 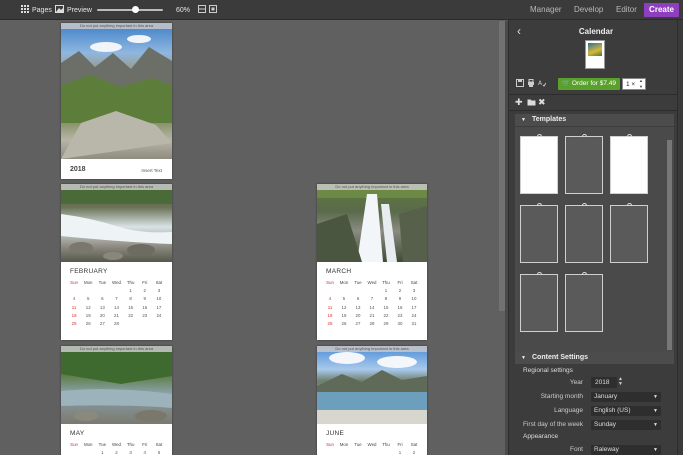 What do you see at coordinates (596, 110) in the screenshot?
I see `divider` at bounding box center [596, 110].